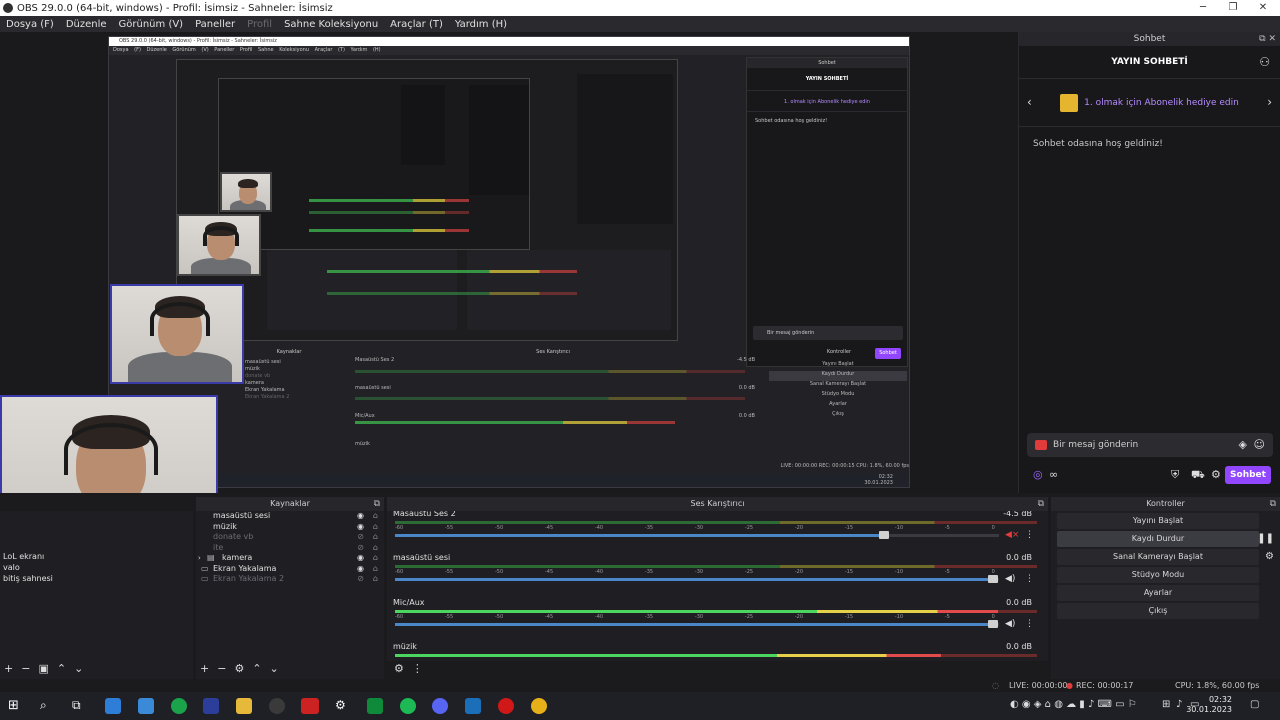  What do you see at coordinates (1264, 62) in the screenshot?
I see `users-icon: ⚇` at bounding box center [1264, 62].